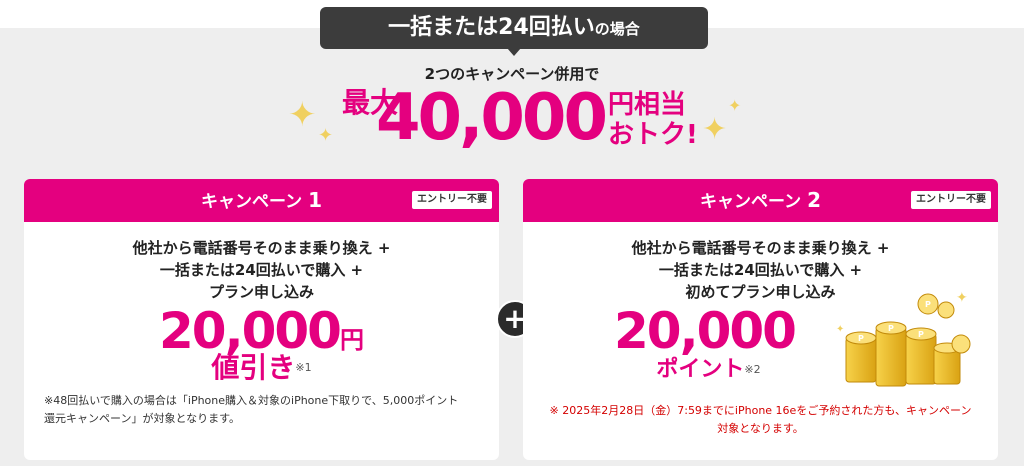 This screenshot has width=1024, height=466. What do you see at coordinates (514, 52) in the screenshot?
I see `tab-pointer` at bounding box center [514, 52].